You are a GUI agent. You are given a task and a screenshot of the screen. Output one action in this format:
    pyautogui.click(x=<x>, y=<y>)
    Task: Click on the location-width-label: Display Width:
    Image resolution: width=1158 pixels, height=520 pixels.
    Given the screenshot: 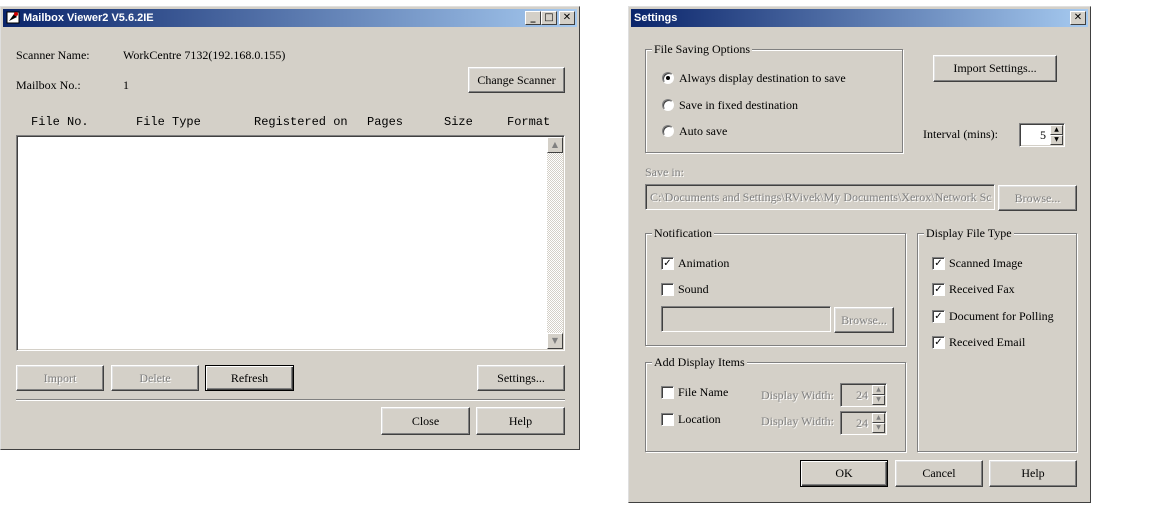 What is the action you would take?
    pyautogui.click(x=797, y=421)
    